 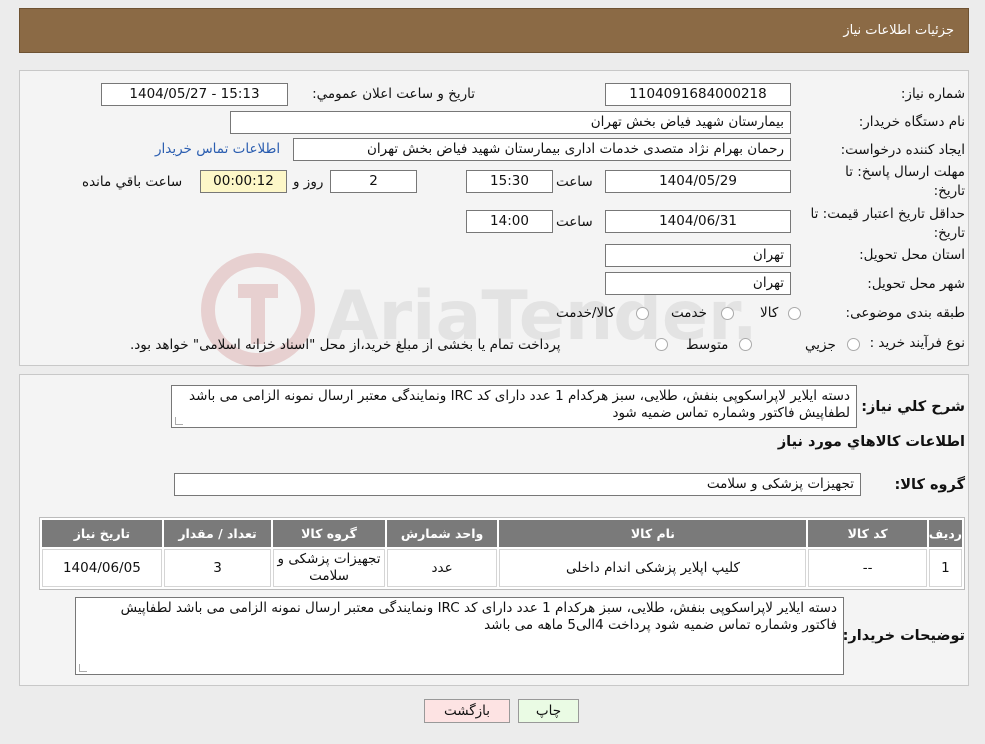 What do you see at coordinates (574, 222) in the screenshot?
I see `validity-time-label: ساعت` at bounding box center [574, 222].